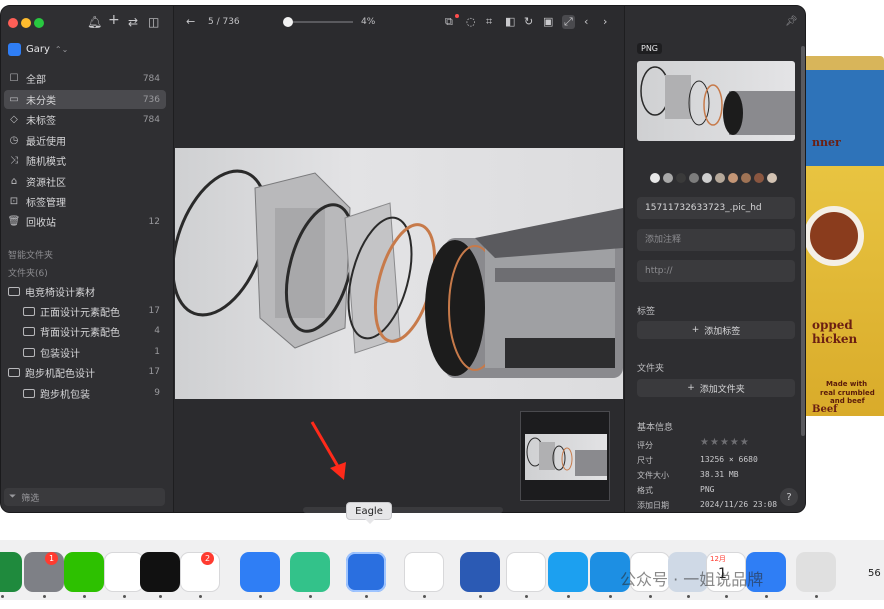 The width and height of the screenshot is (884, 609). Describe the element at coordinates (154, 372) in the screenshot. I see `folder-count: 17` at that location.